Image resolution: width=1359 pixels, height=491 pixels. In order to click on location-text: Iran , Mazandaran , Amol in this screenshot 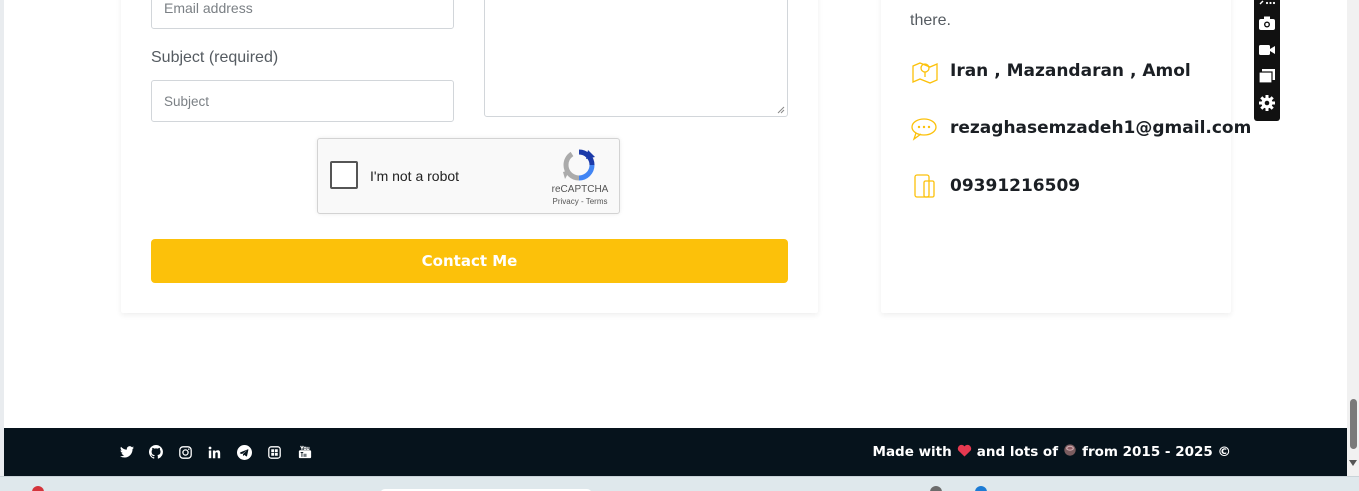, I will do `click(1070, 71)`.